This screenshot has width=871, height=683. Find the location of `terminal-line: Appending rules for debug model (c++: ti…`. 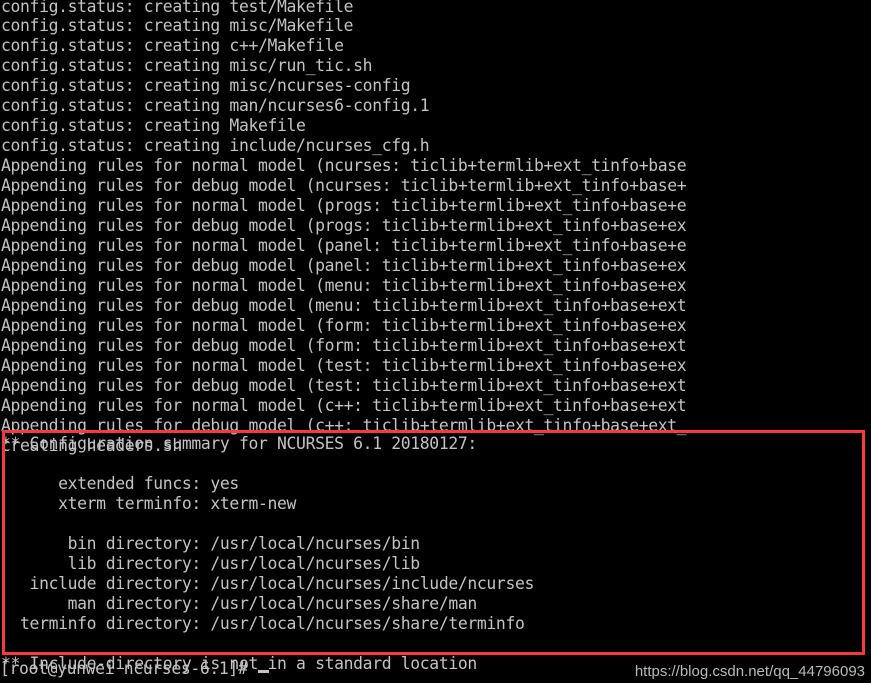

terminal-line: Appending rules for debug model (c++: ti… is located at coordinates (344, 425).